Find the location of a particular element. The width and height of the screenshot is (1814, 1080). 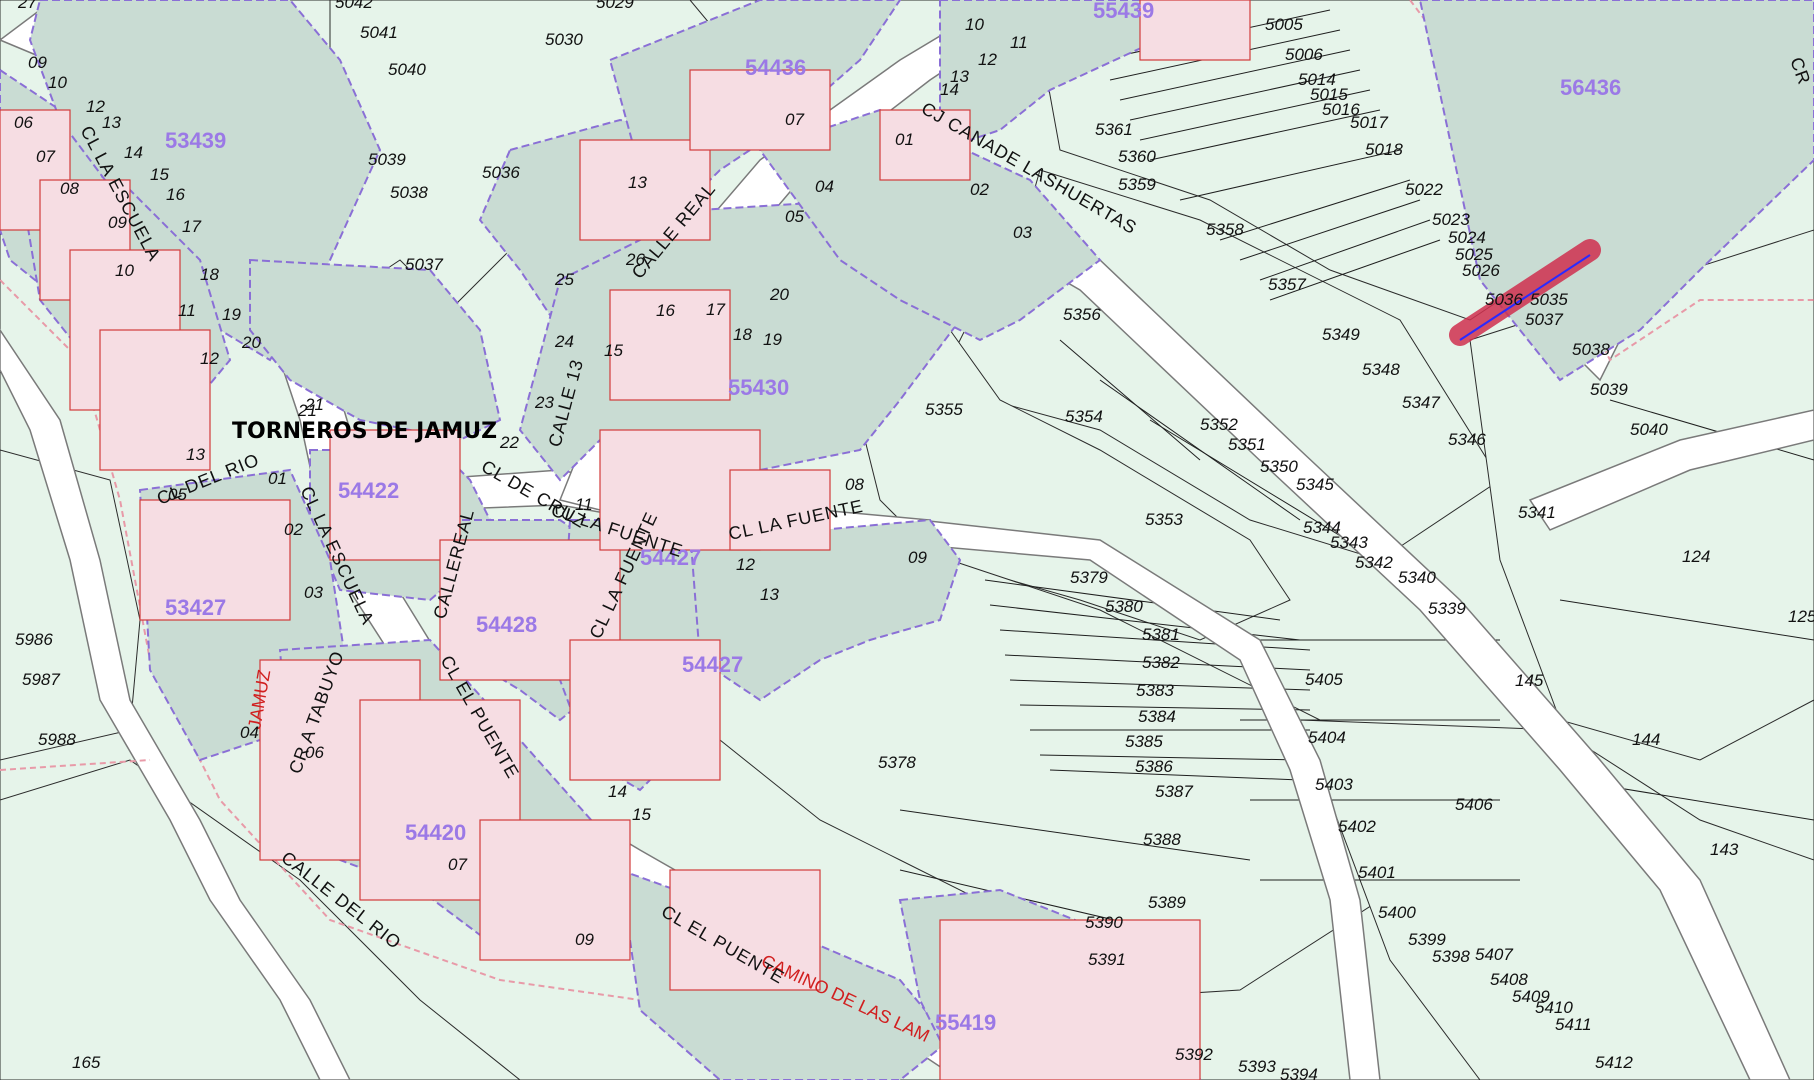

block-code: 56436 is located at coordinates (1590, 87).